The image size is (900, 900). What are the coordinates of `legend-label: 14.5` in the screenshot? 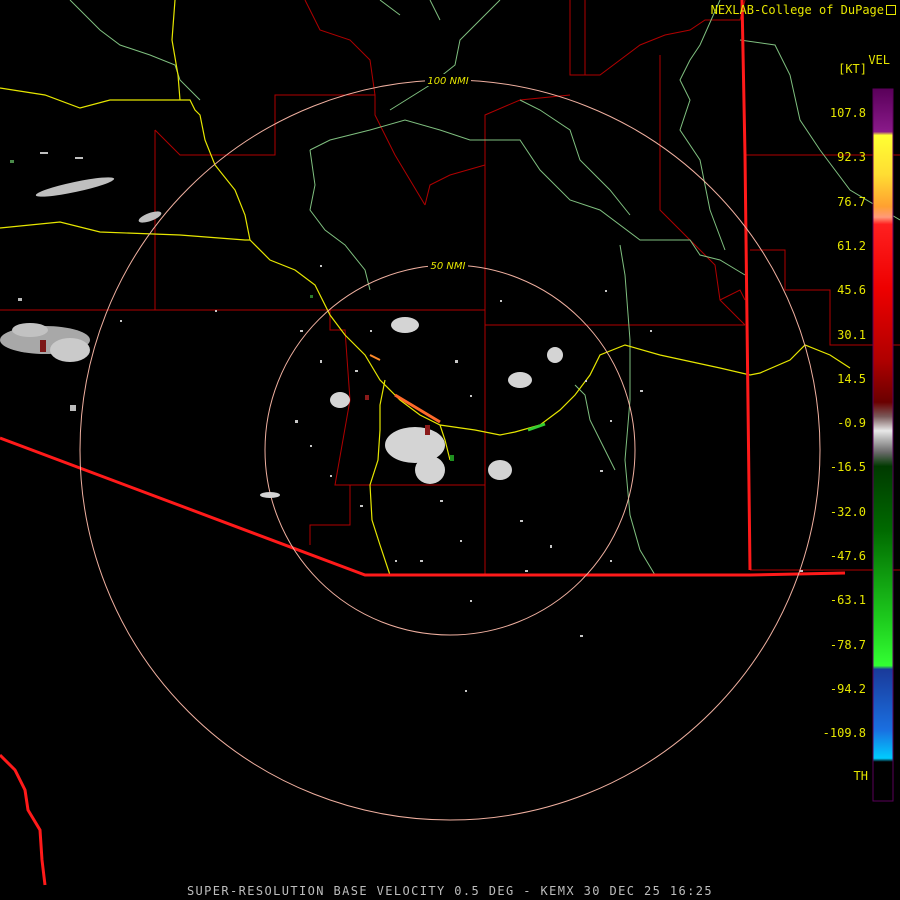 It's located at (851, 378).